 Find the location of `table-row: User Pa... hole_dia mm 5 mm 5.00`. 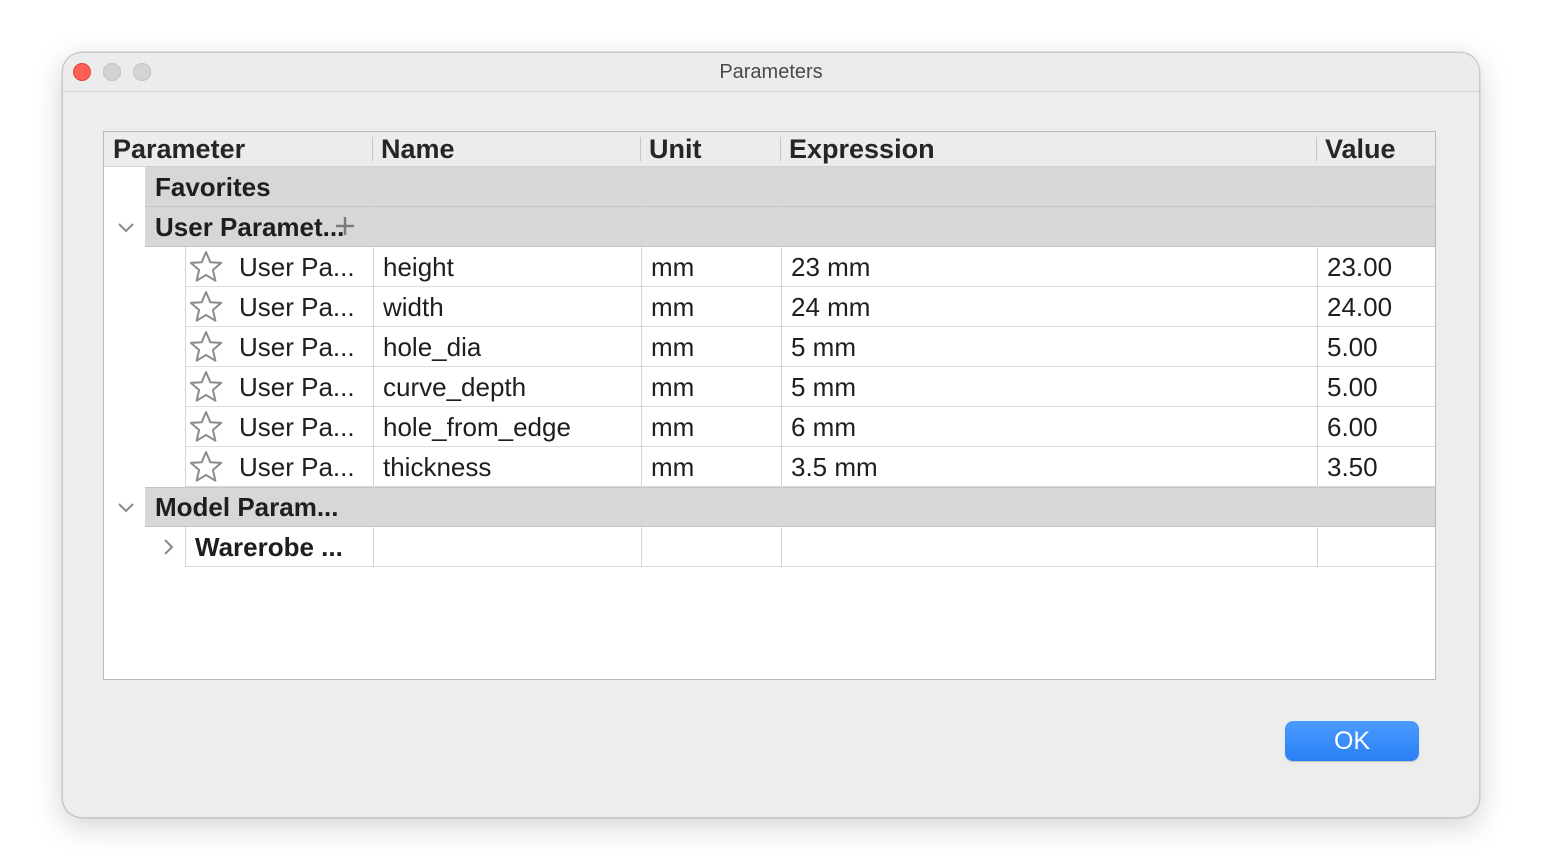

table-row: User Pa... hole_dia mm 5 mm 5.00 is located at coordinates (769, 347).